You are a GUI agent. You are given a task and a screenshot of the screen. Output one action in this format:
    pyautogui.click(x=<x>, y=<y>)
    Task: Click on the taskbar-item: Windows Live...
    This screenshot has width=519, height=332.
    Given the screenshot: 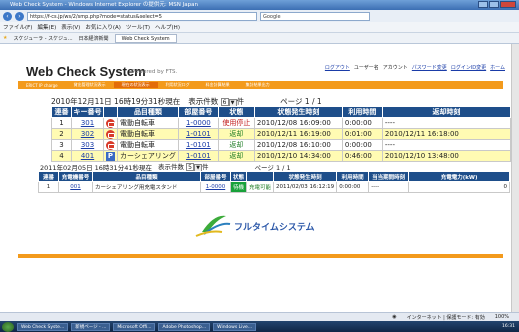 What is the action you would take?
    pyautogui.click(x=235, y=326)
    